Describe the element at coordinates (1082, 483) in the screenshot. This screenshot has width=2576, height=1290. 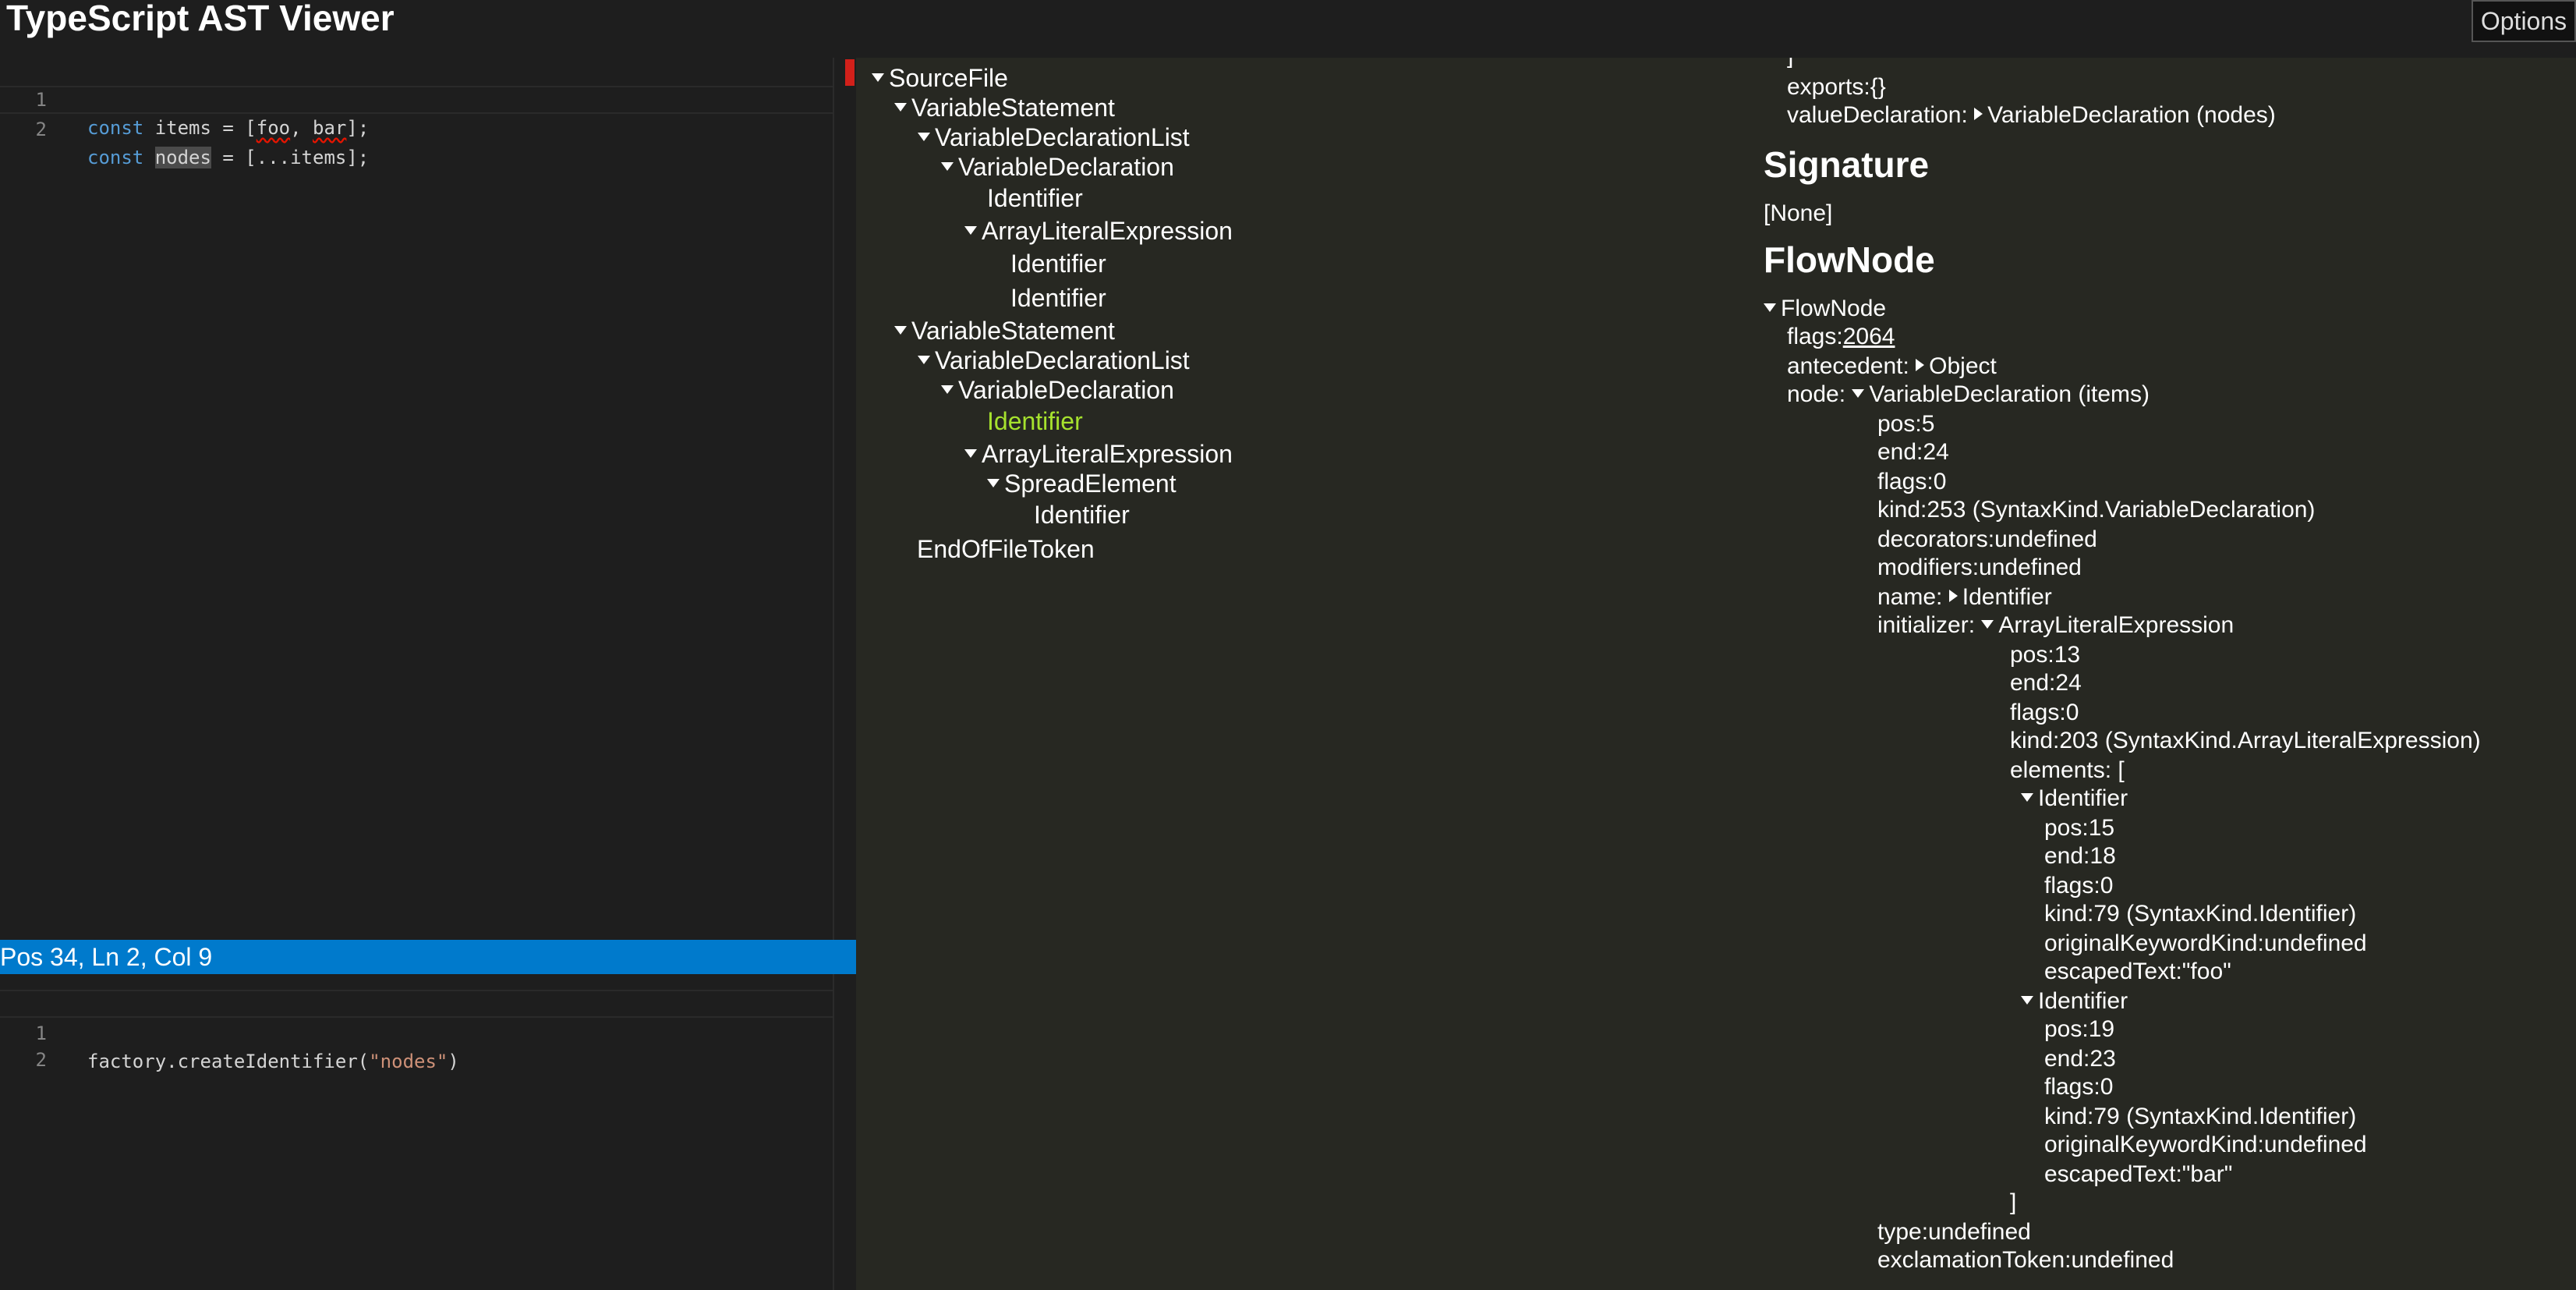
I see `tree-node: SpreadElement` at that location.